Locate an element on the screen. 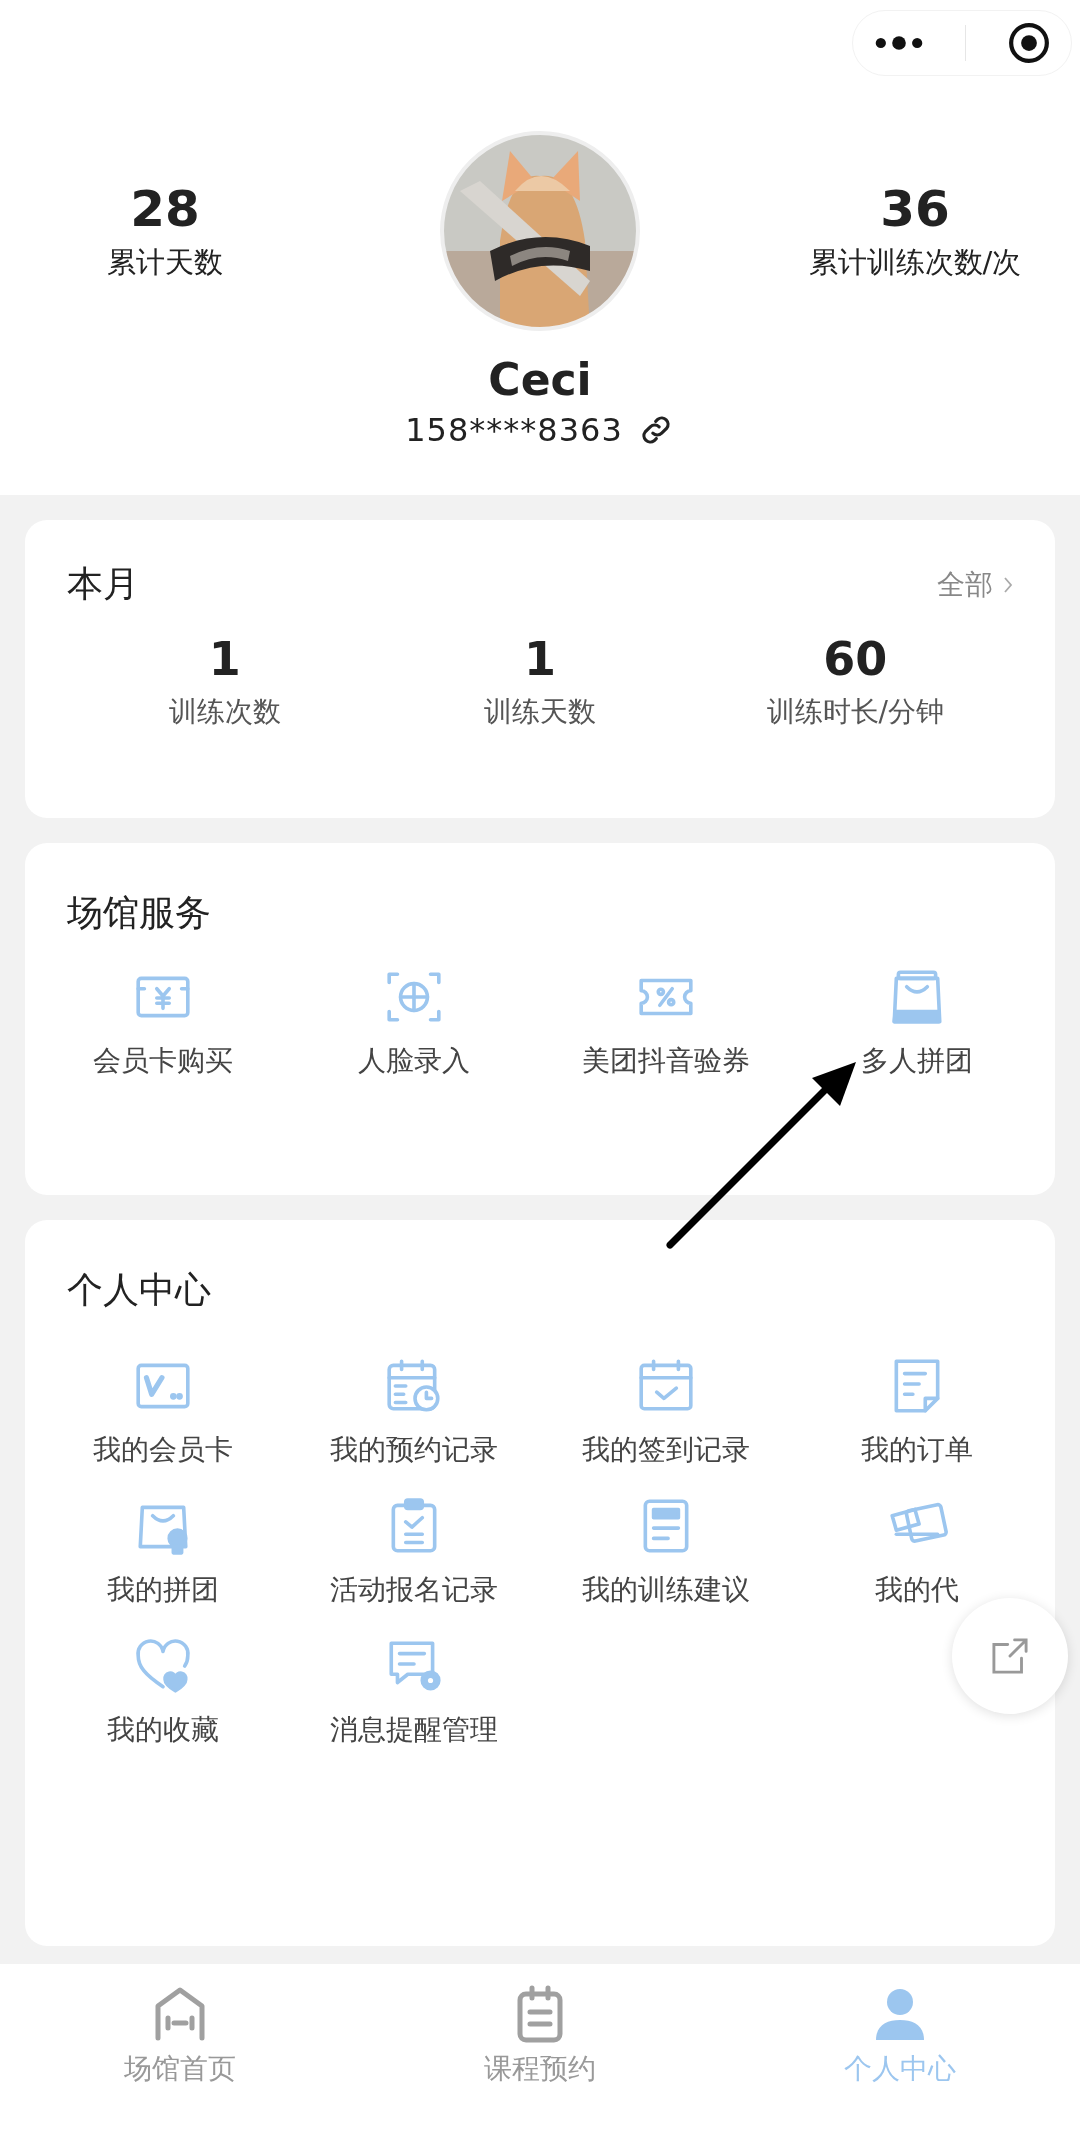 The height and width of the screenshot is (2136, 1080). stat-label: 累计训练次数/次 is located at coordinates (915, 262).